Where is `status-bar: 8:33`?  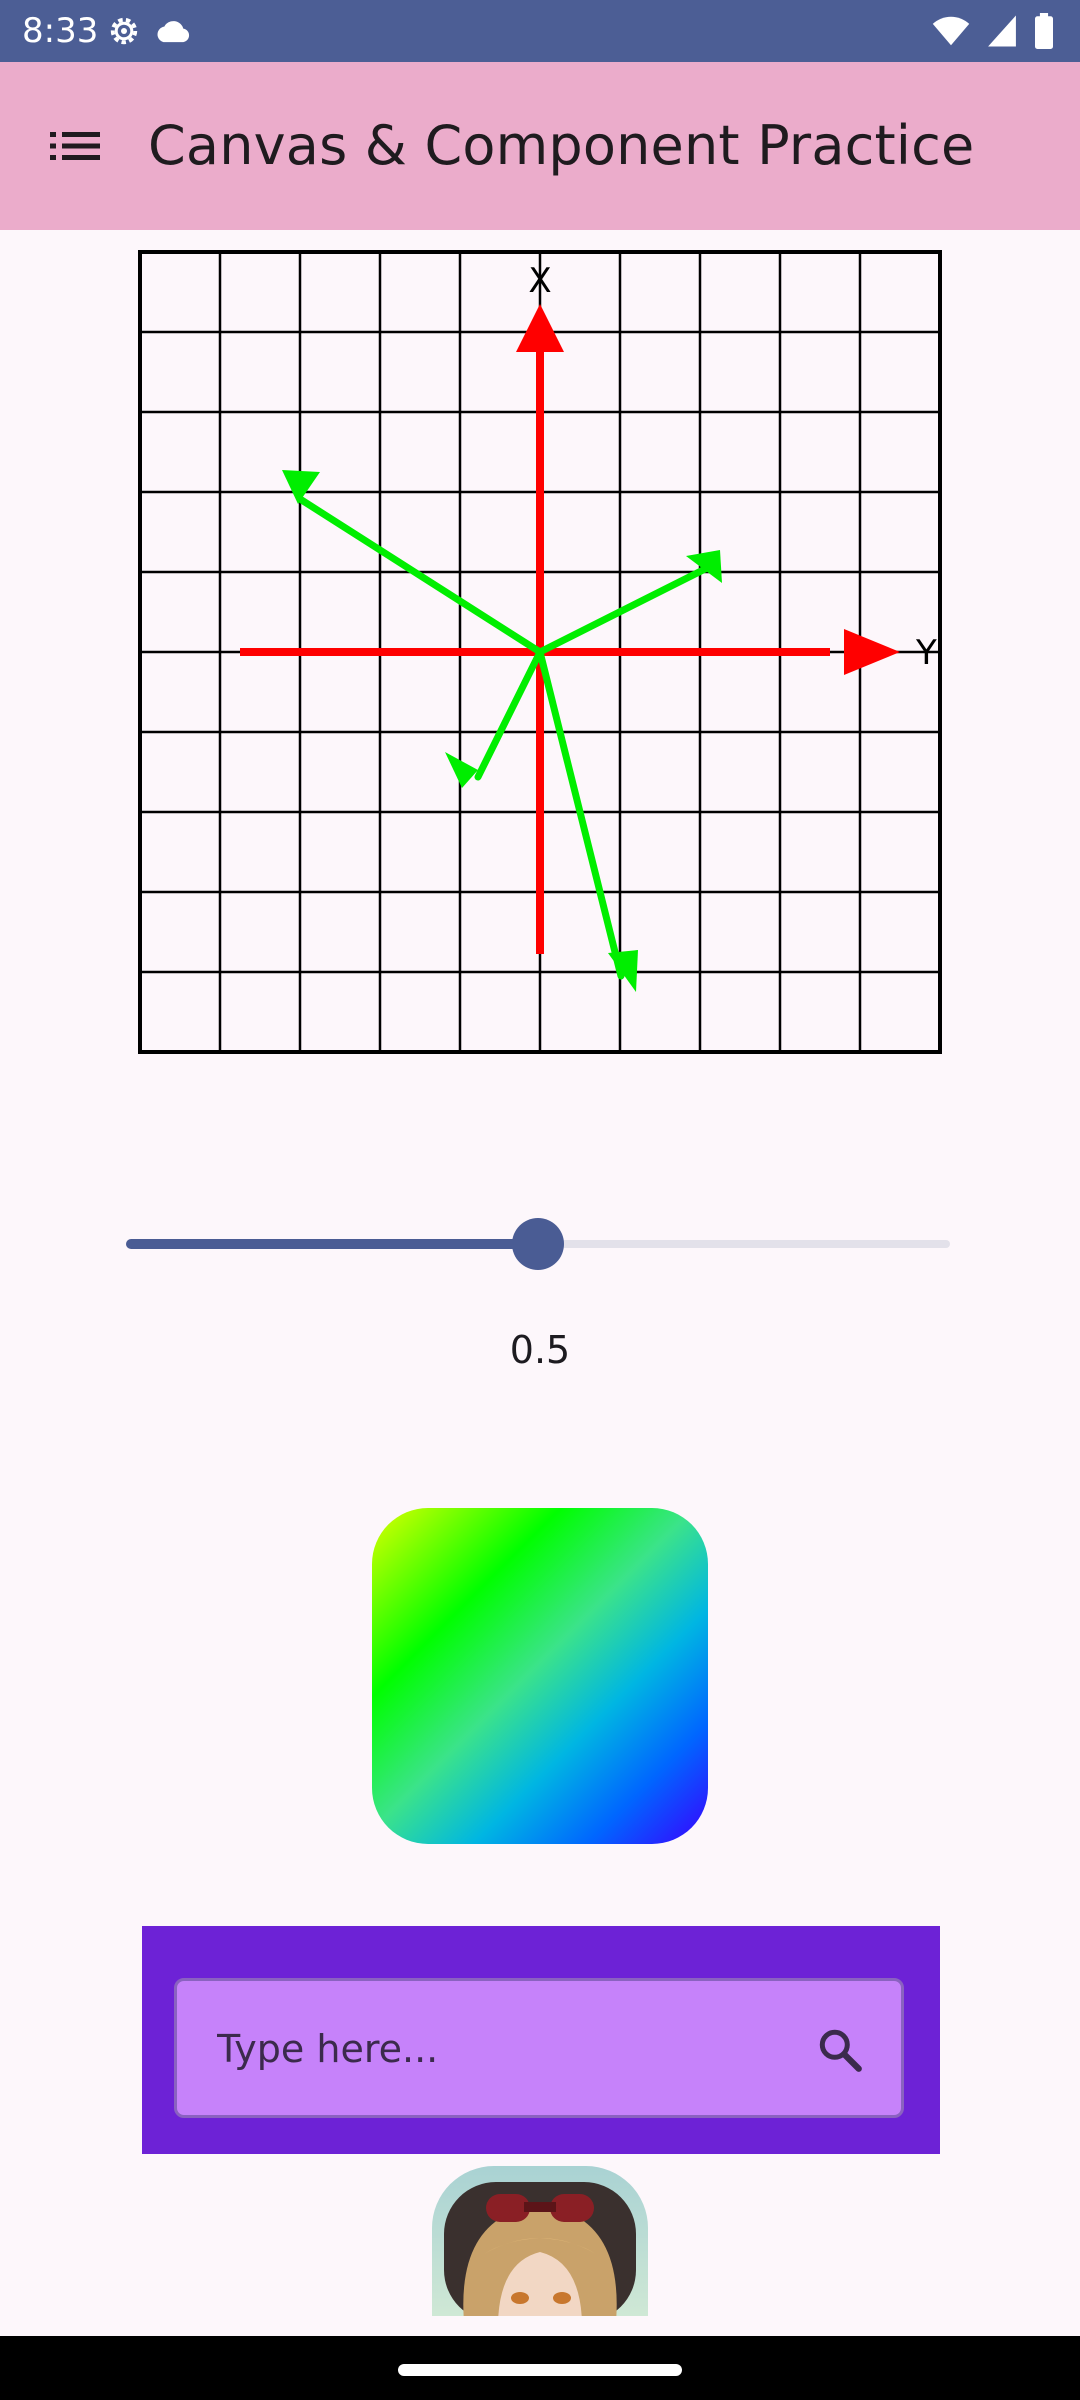 status-bar: 8:33 is located at coordinates (540, 31).